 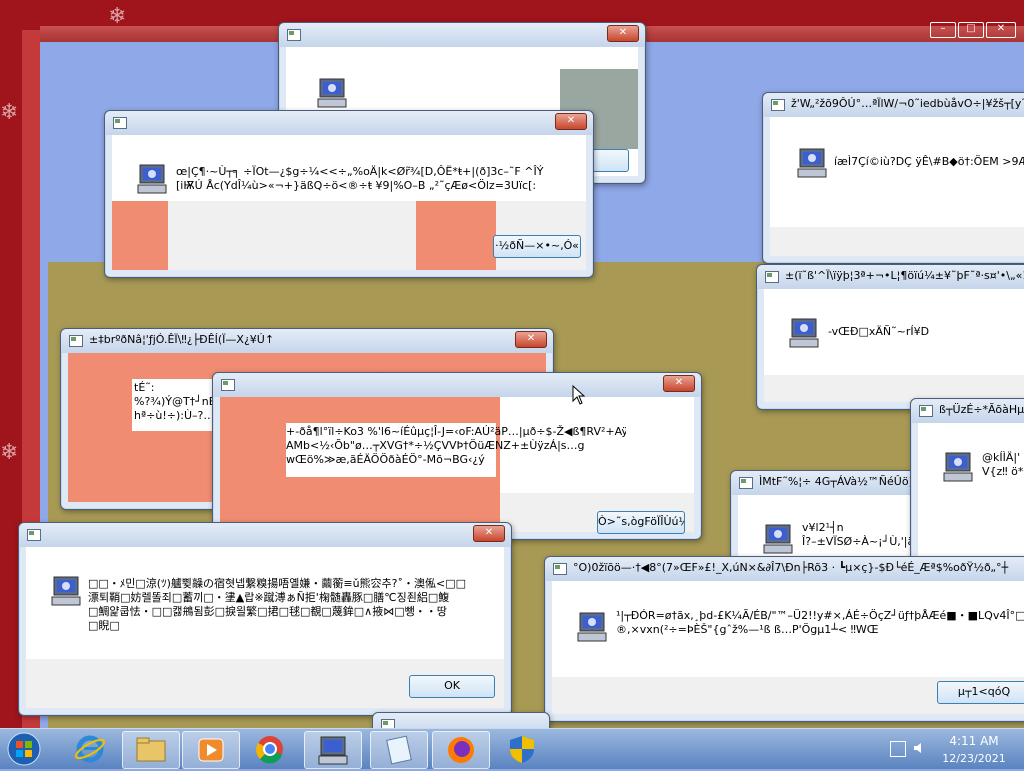 I want to click on internet-explorer-icon, so click(x=90, y=749).